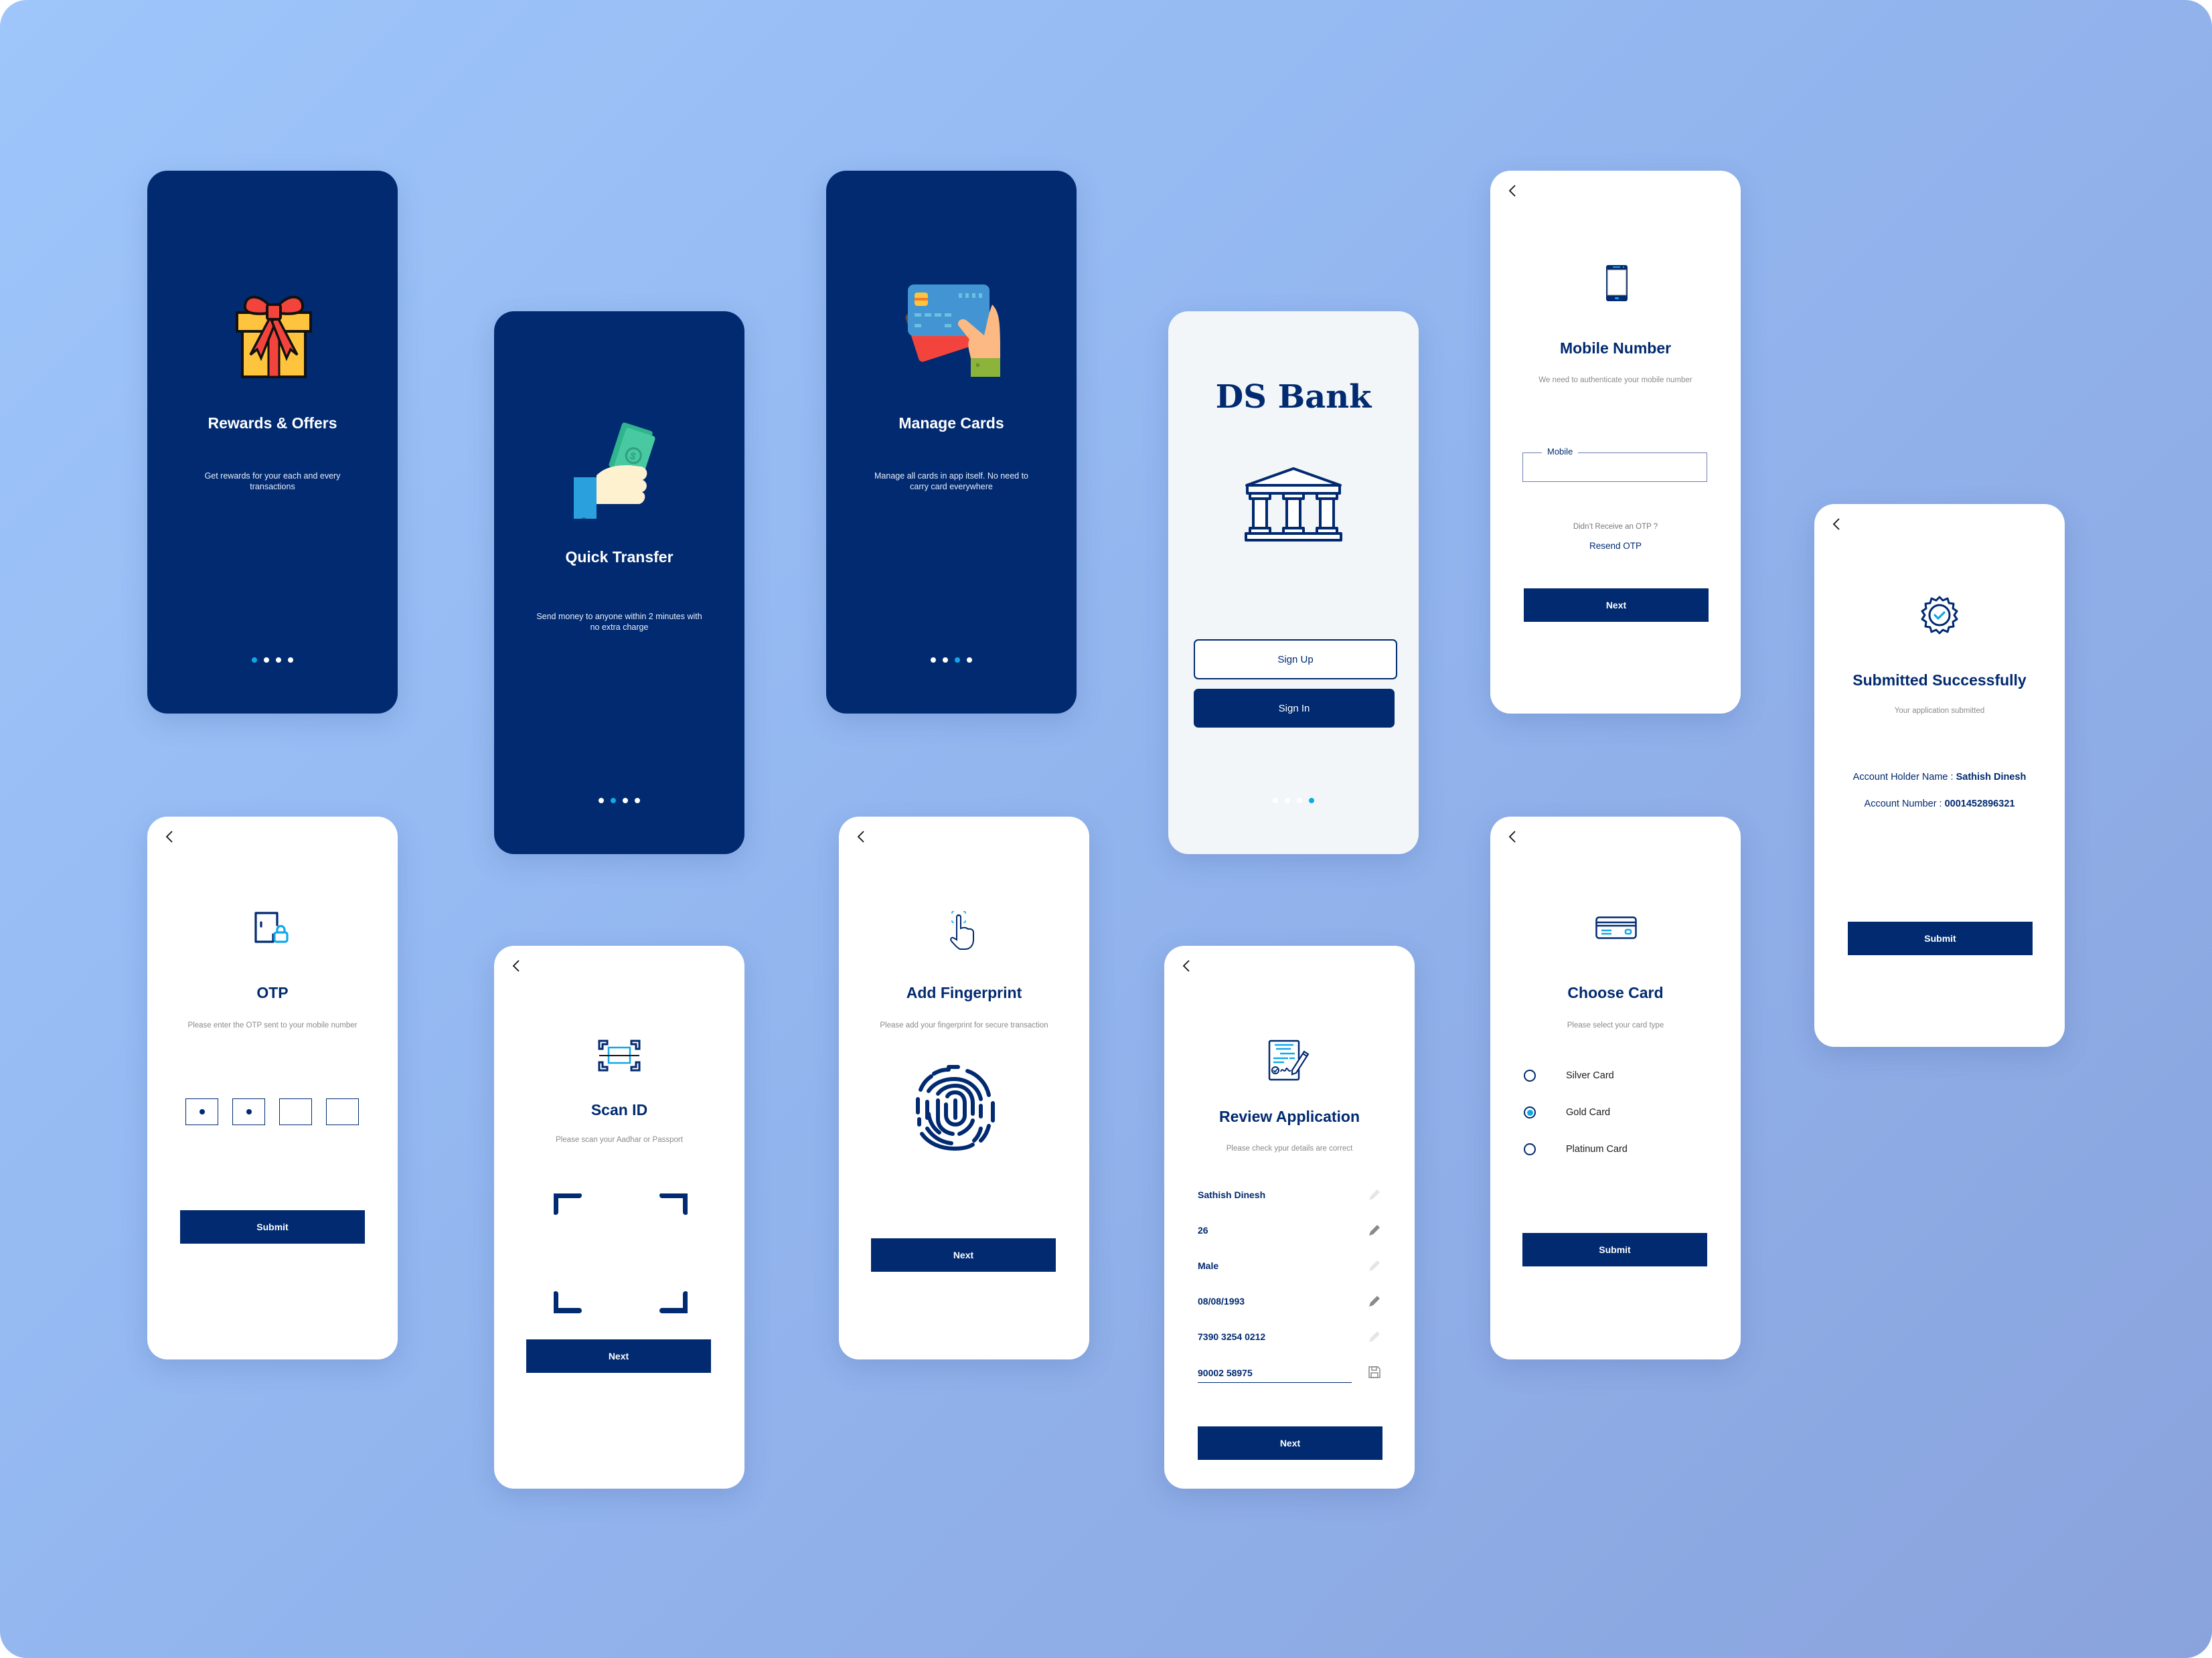 The height and width of the screenshot is (1658, 2212). I want to click on fingerprint-icon, so click(955, 1107).